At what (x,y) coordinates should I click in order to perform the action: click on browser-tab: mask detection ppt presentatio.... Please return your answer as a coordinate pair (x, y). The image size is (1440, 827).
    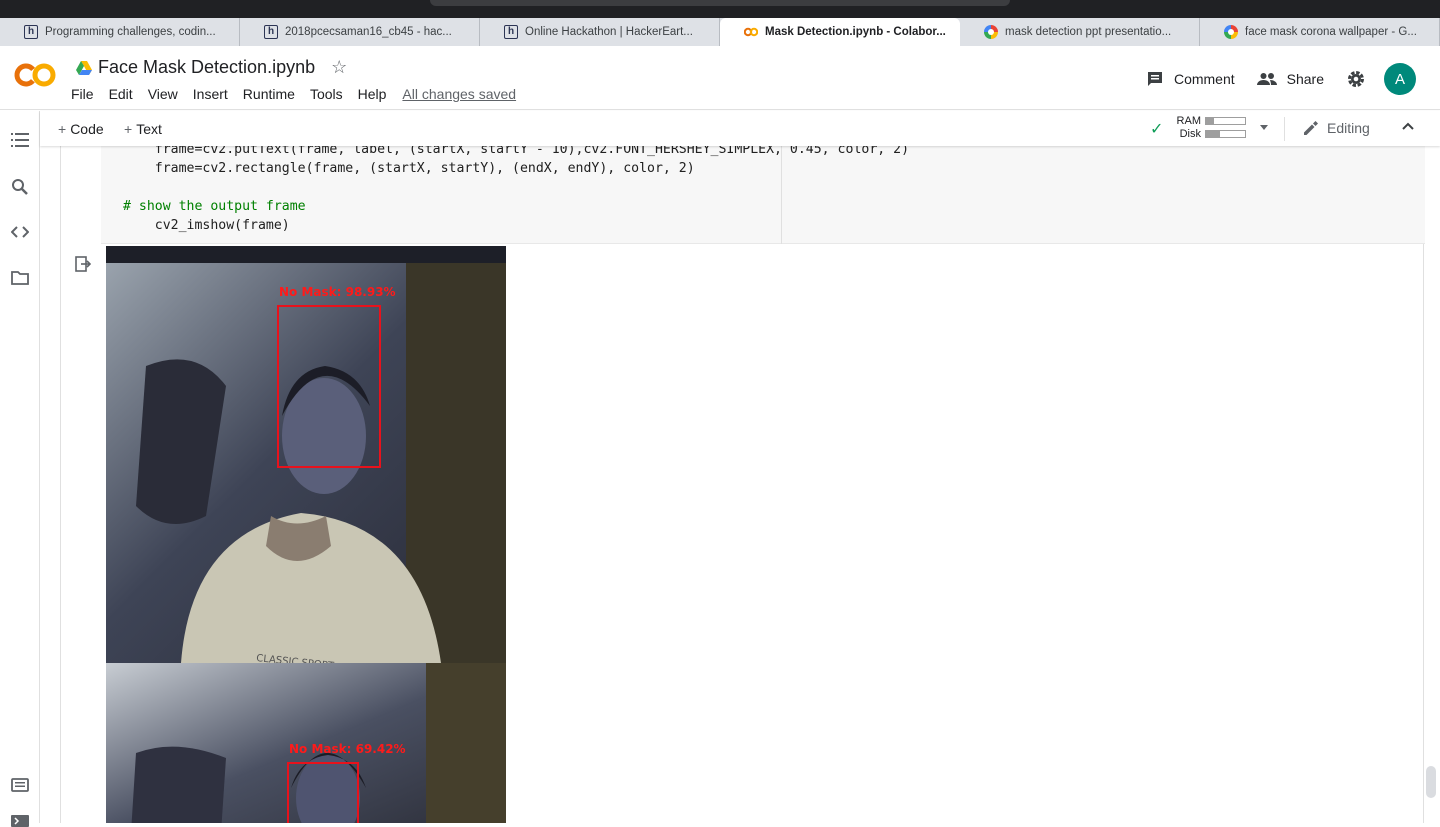
    Looking at the image, I should click on (1080, 32).